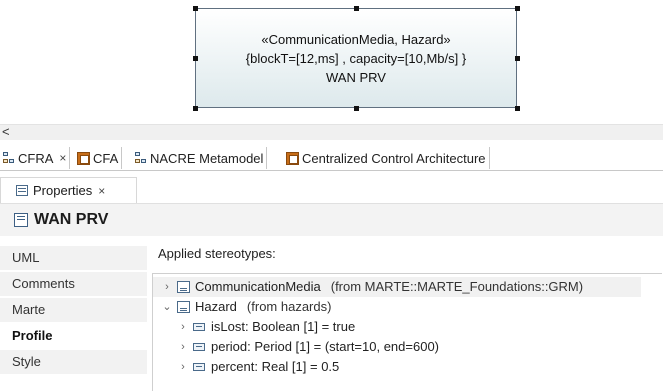 Image resolution: width=663 pixels, height=391 pixels. Describe the element at coordinates (6, 131) in the screenshot. I see `scroll-left-arrow: <` at that location.